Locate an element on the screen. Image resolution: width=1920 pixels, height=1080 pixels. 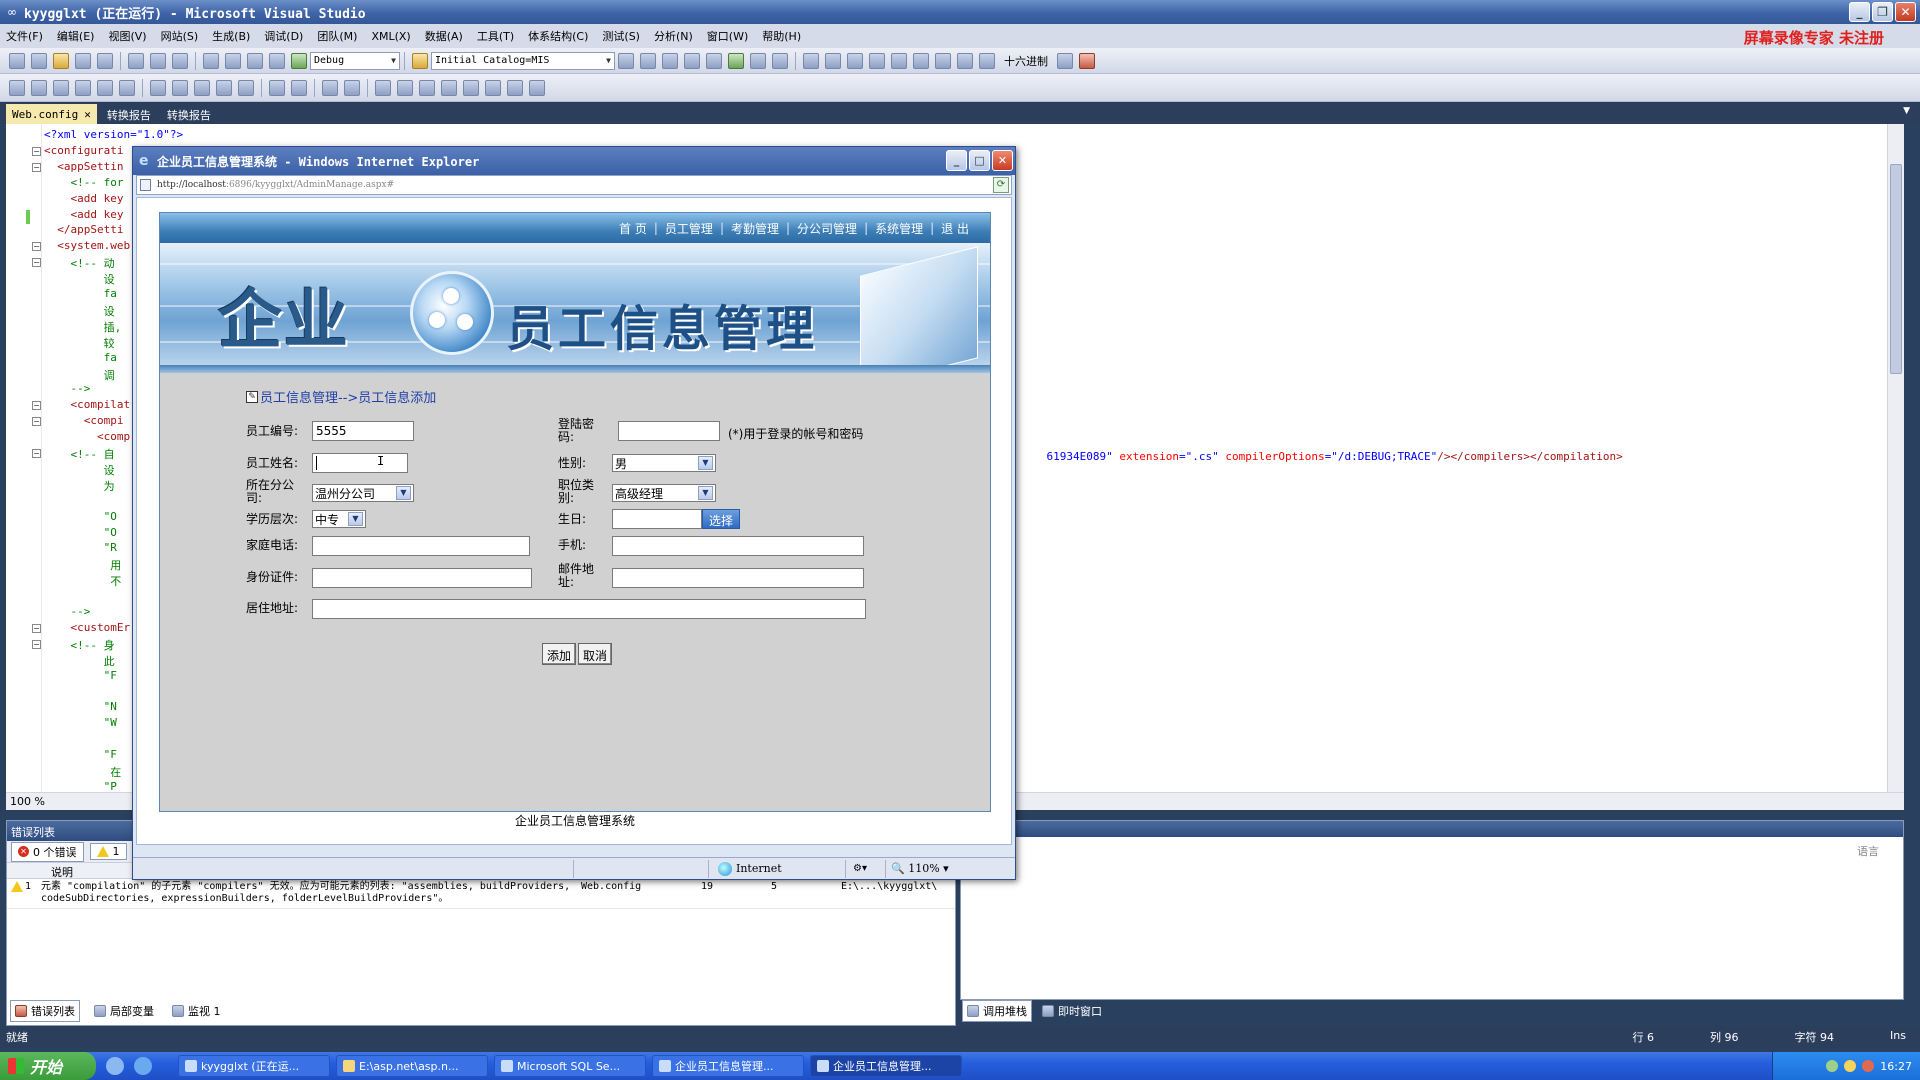
address-input is located at coordinates (589, 609).